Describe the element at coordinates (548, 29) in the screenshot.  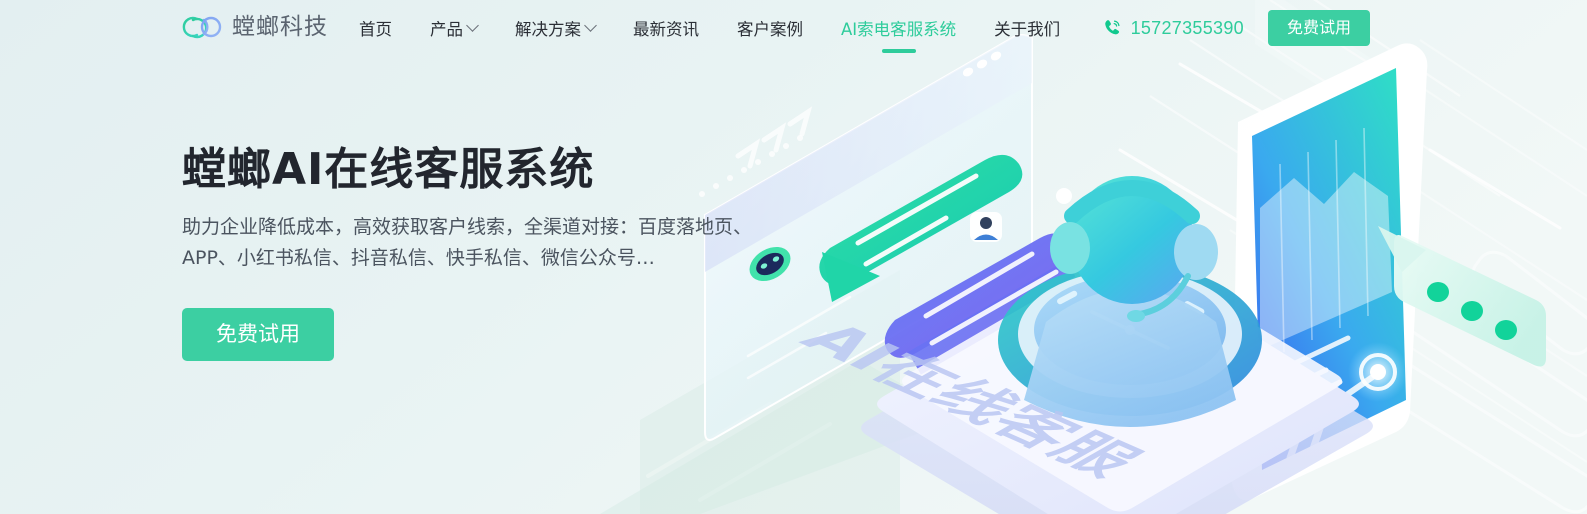
I see `nav-label: 解决方案` at that location.